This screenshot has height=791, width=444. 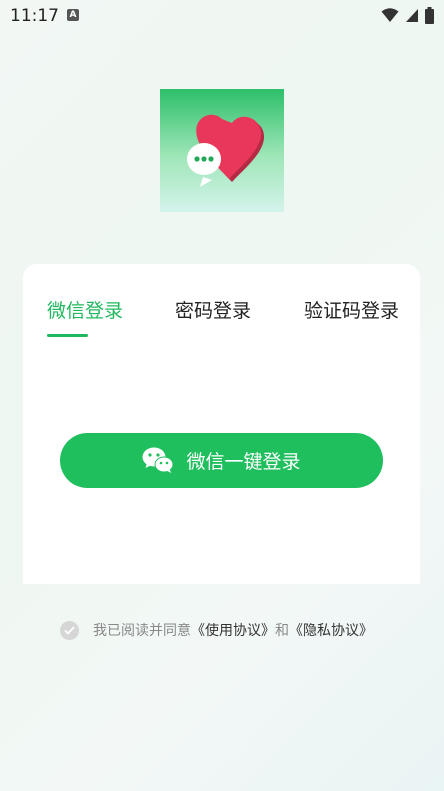 I want to click on signal-icon, so click(x=412, y=15).